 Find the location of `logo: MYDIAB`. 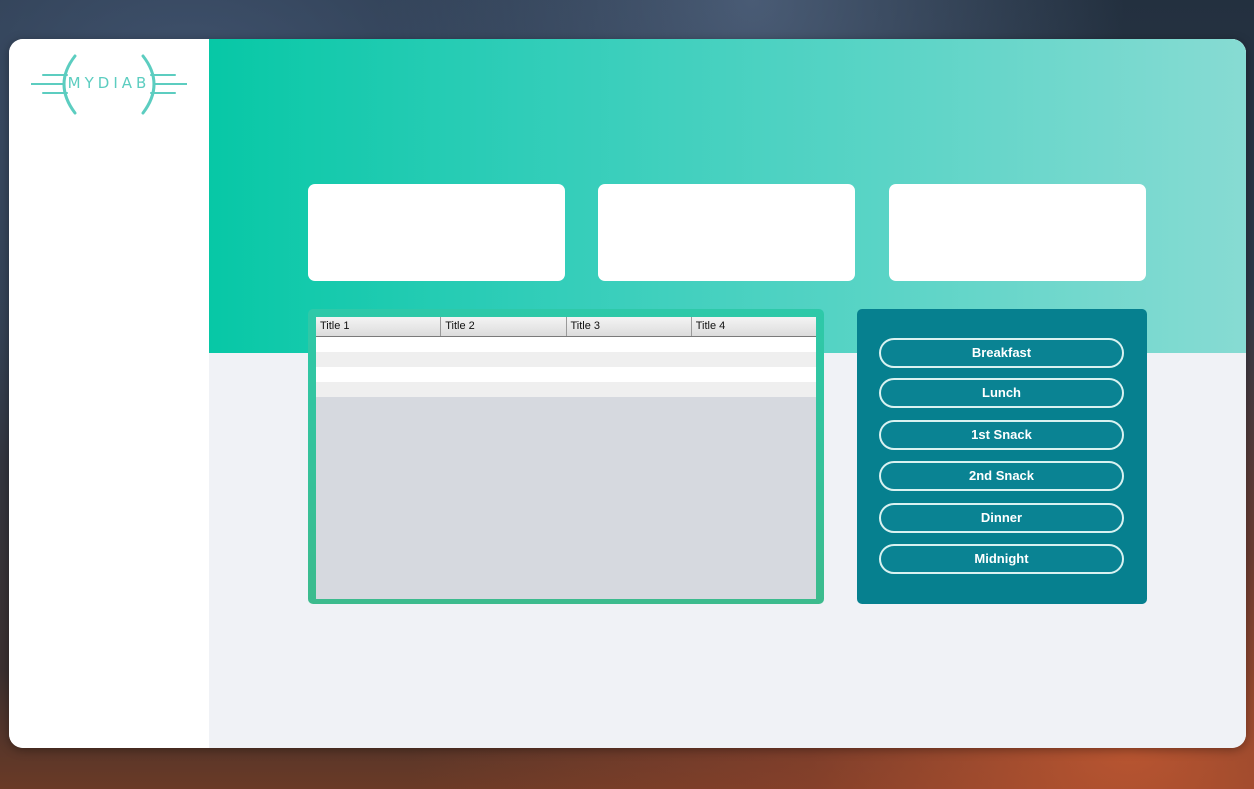

logo: MYDIAB is located at coordinates (109, 86).